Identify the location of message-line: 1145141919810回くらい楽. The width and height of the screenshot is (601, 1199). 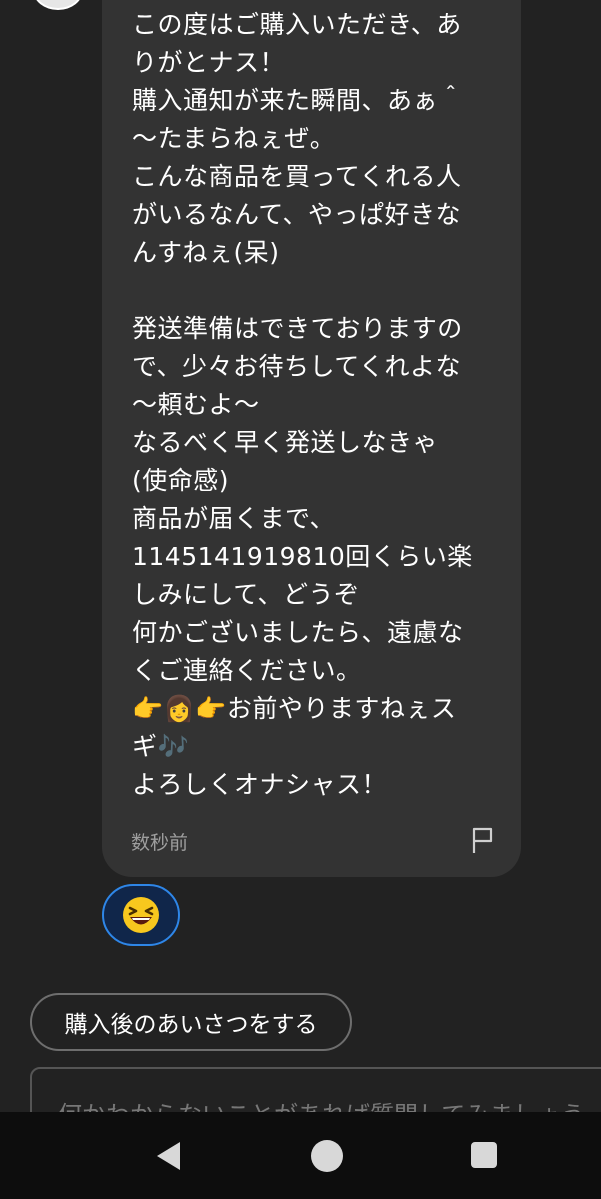
(302, 556).